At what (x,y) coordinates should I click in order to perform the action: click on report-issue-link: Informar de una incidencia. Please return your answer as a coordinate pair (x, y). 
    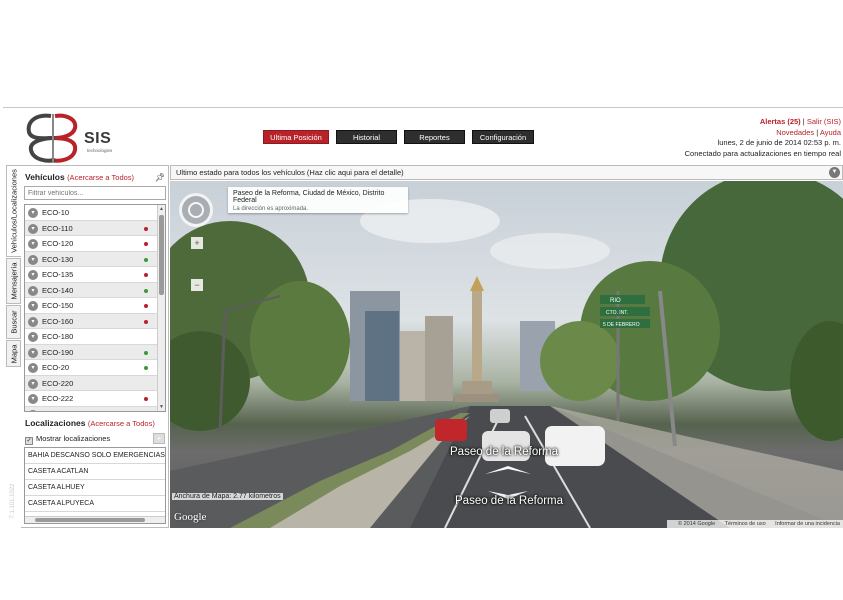
    Looking at the image, I should click on (807, 524).